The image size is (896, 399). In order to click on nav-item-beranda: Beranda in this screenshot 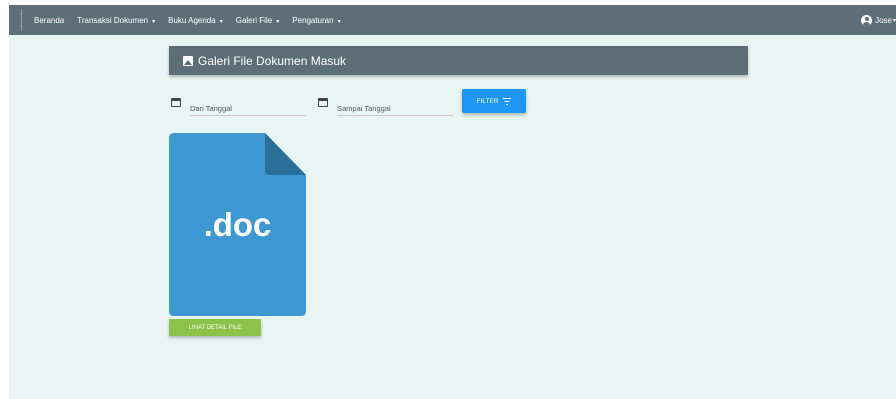, I will do `click(49, 20)`.